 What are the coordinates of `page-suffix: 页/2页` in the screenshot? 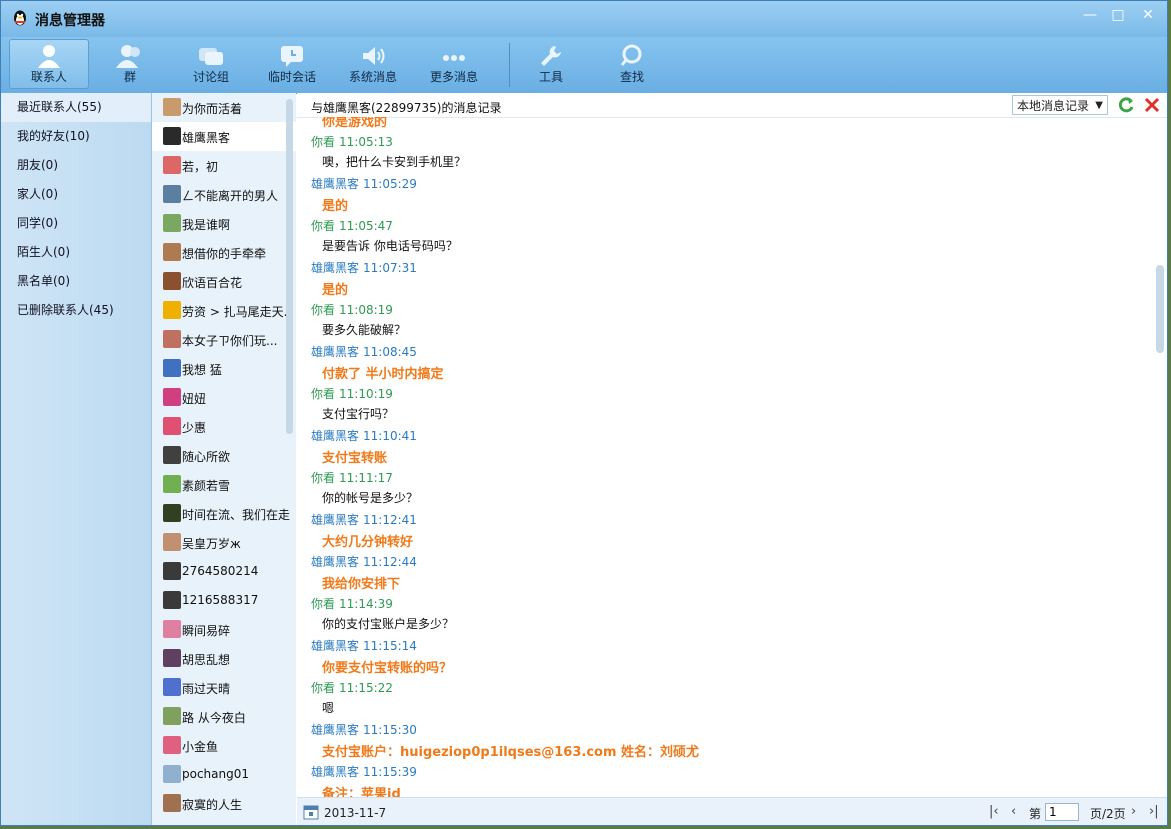 It's located at (1108, 814).